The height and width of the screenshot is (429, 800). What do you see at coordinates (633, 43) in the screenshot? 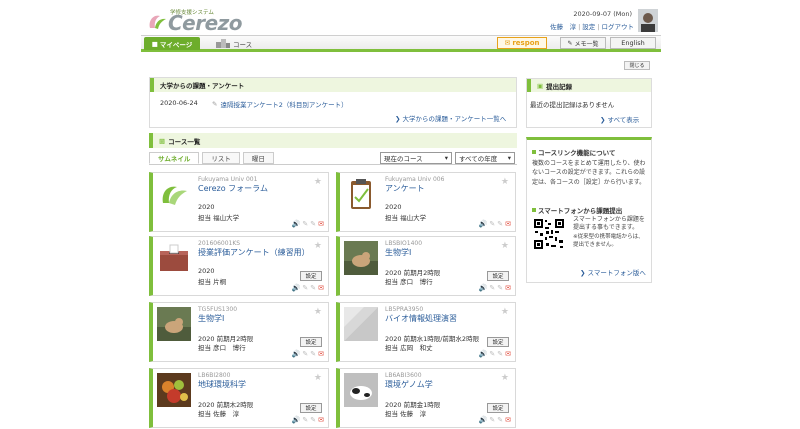
I see `english-button: English` at bounding box center [633, 43].